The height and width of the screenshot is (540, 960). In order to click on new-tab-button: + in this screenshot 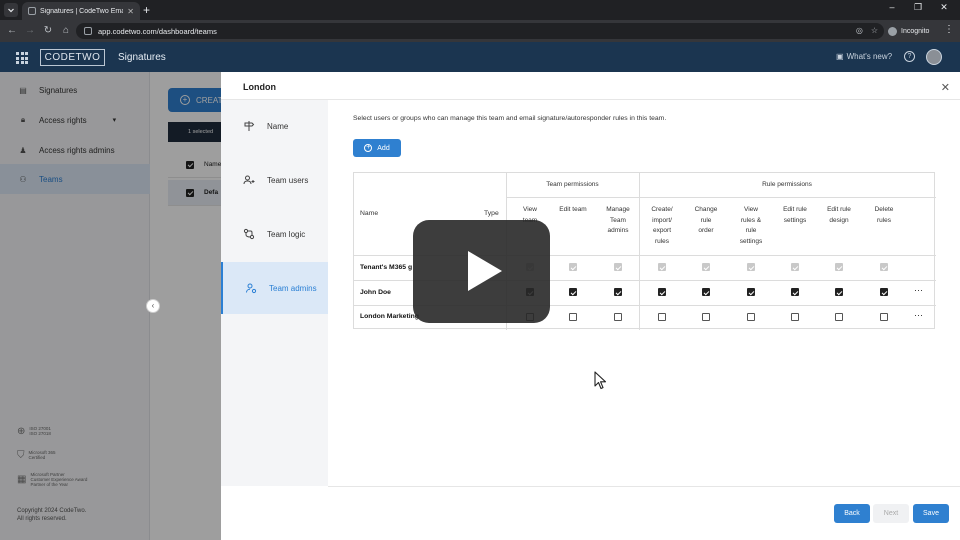, I will do `click(146, 10)`.